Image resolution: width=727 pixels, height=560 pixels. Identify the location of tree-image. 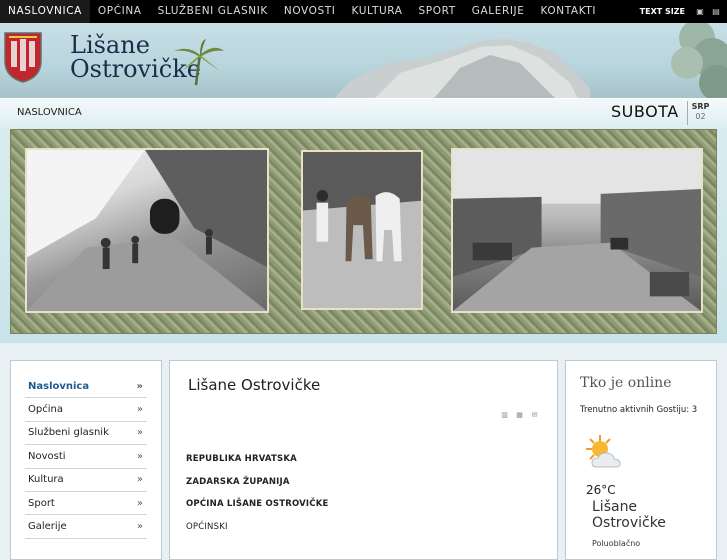
(699, 60).